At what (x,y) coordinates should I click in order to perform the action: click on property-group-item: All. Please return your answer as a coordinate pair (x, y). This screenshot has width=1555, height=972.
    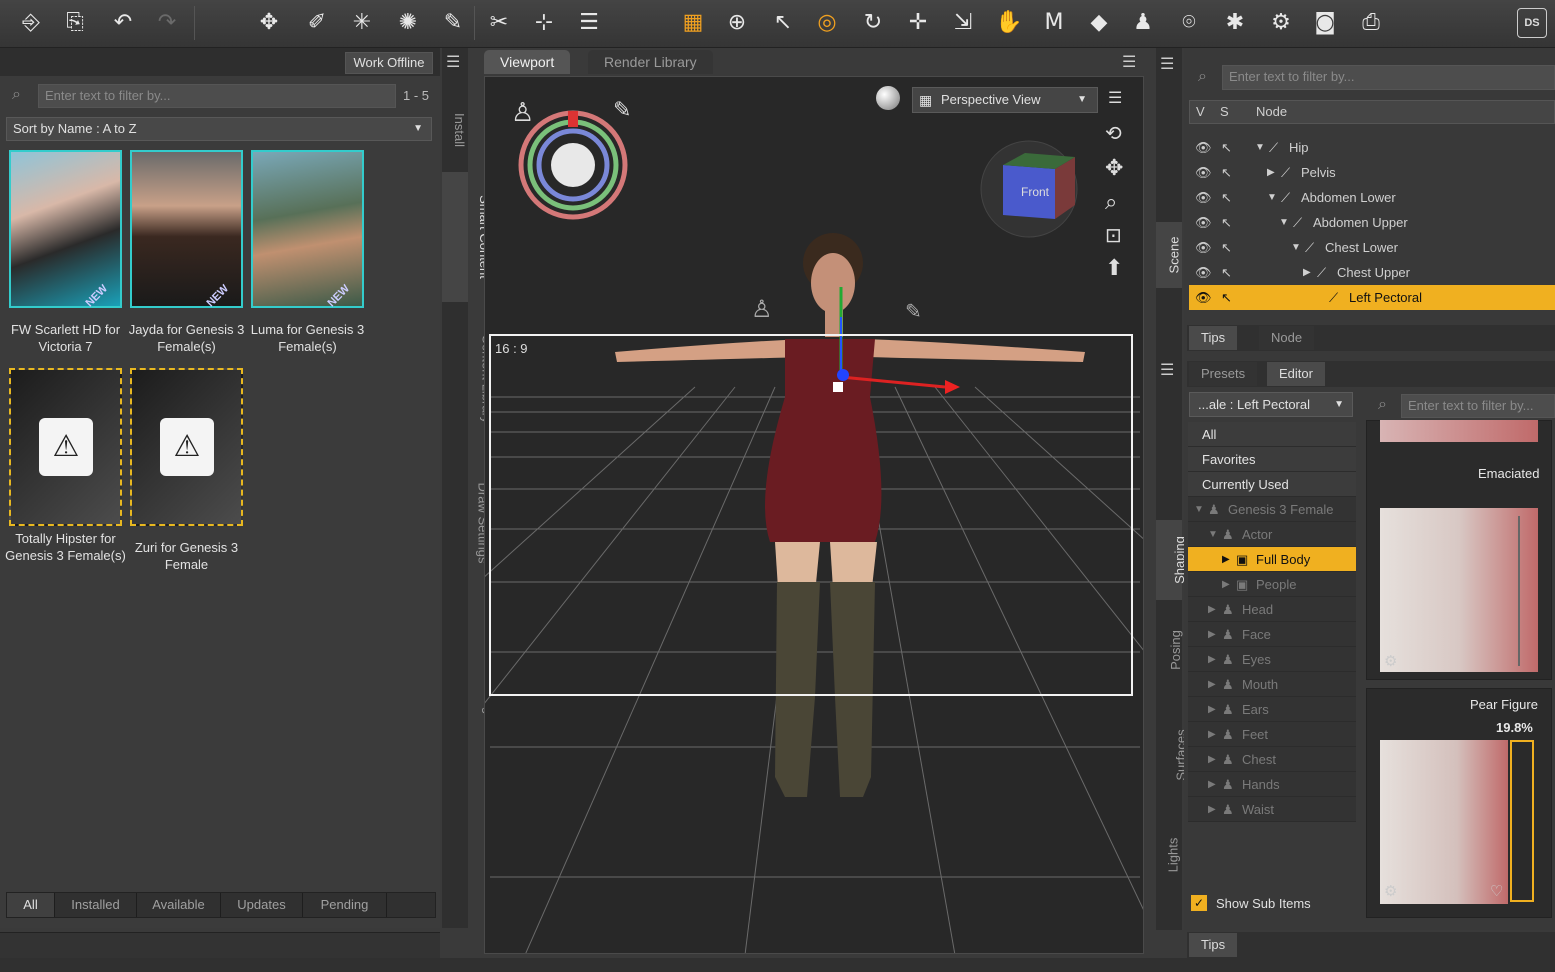
    Looking at the image, I should click on (1272, 434).